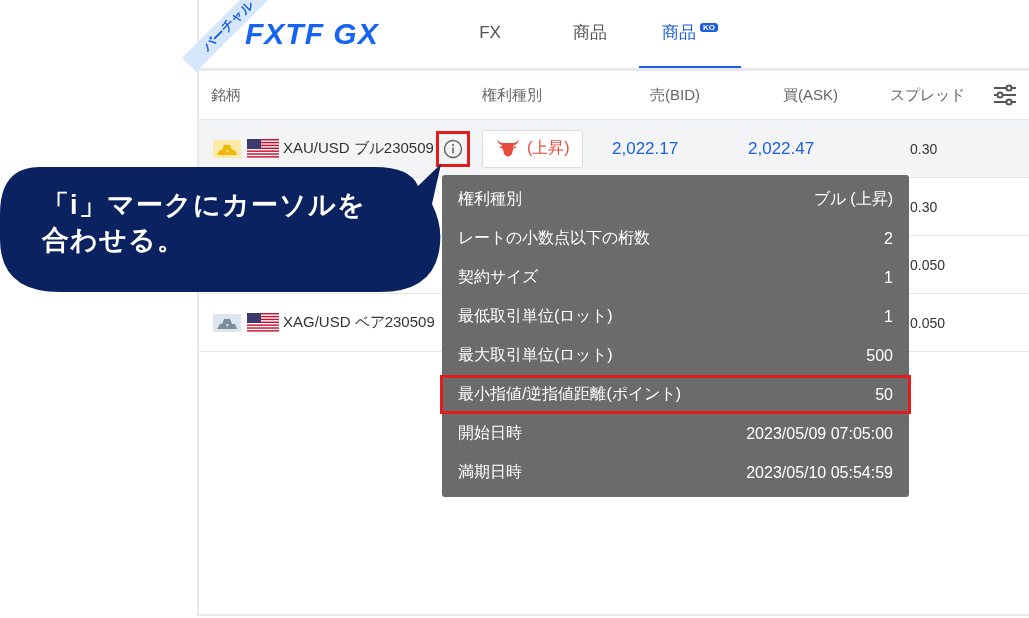 The image size is (1029, 618). Describe the element at coordinates (490, 472) in the screenshot. I see `tooltip-label: 満期日時` at that location.